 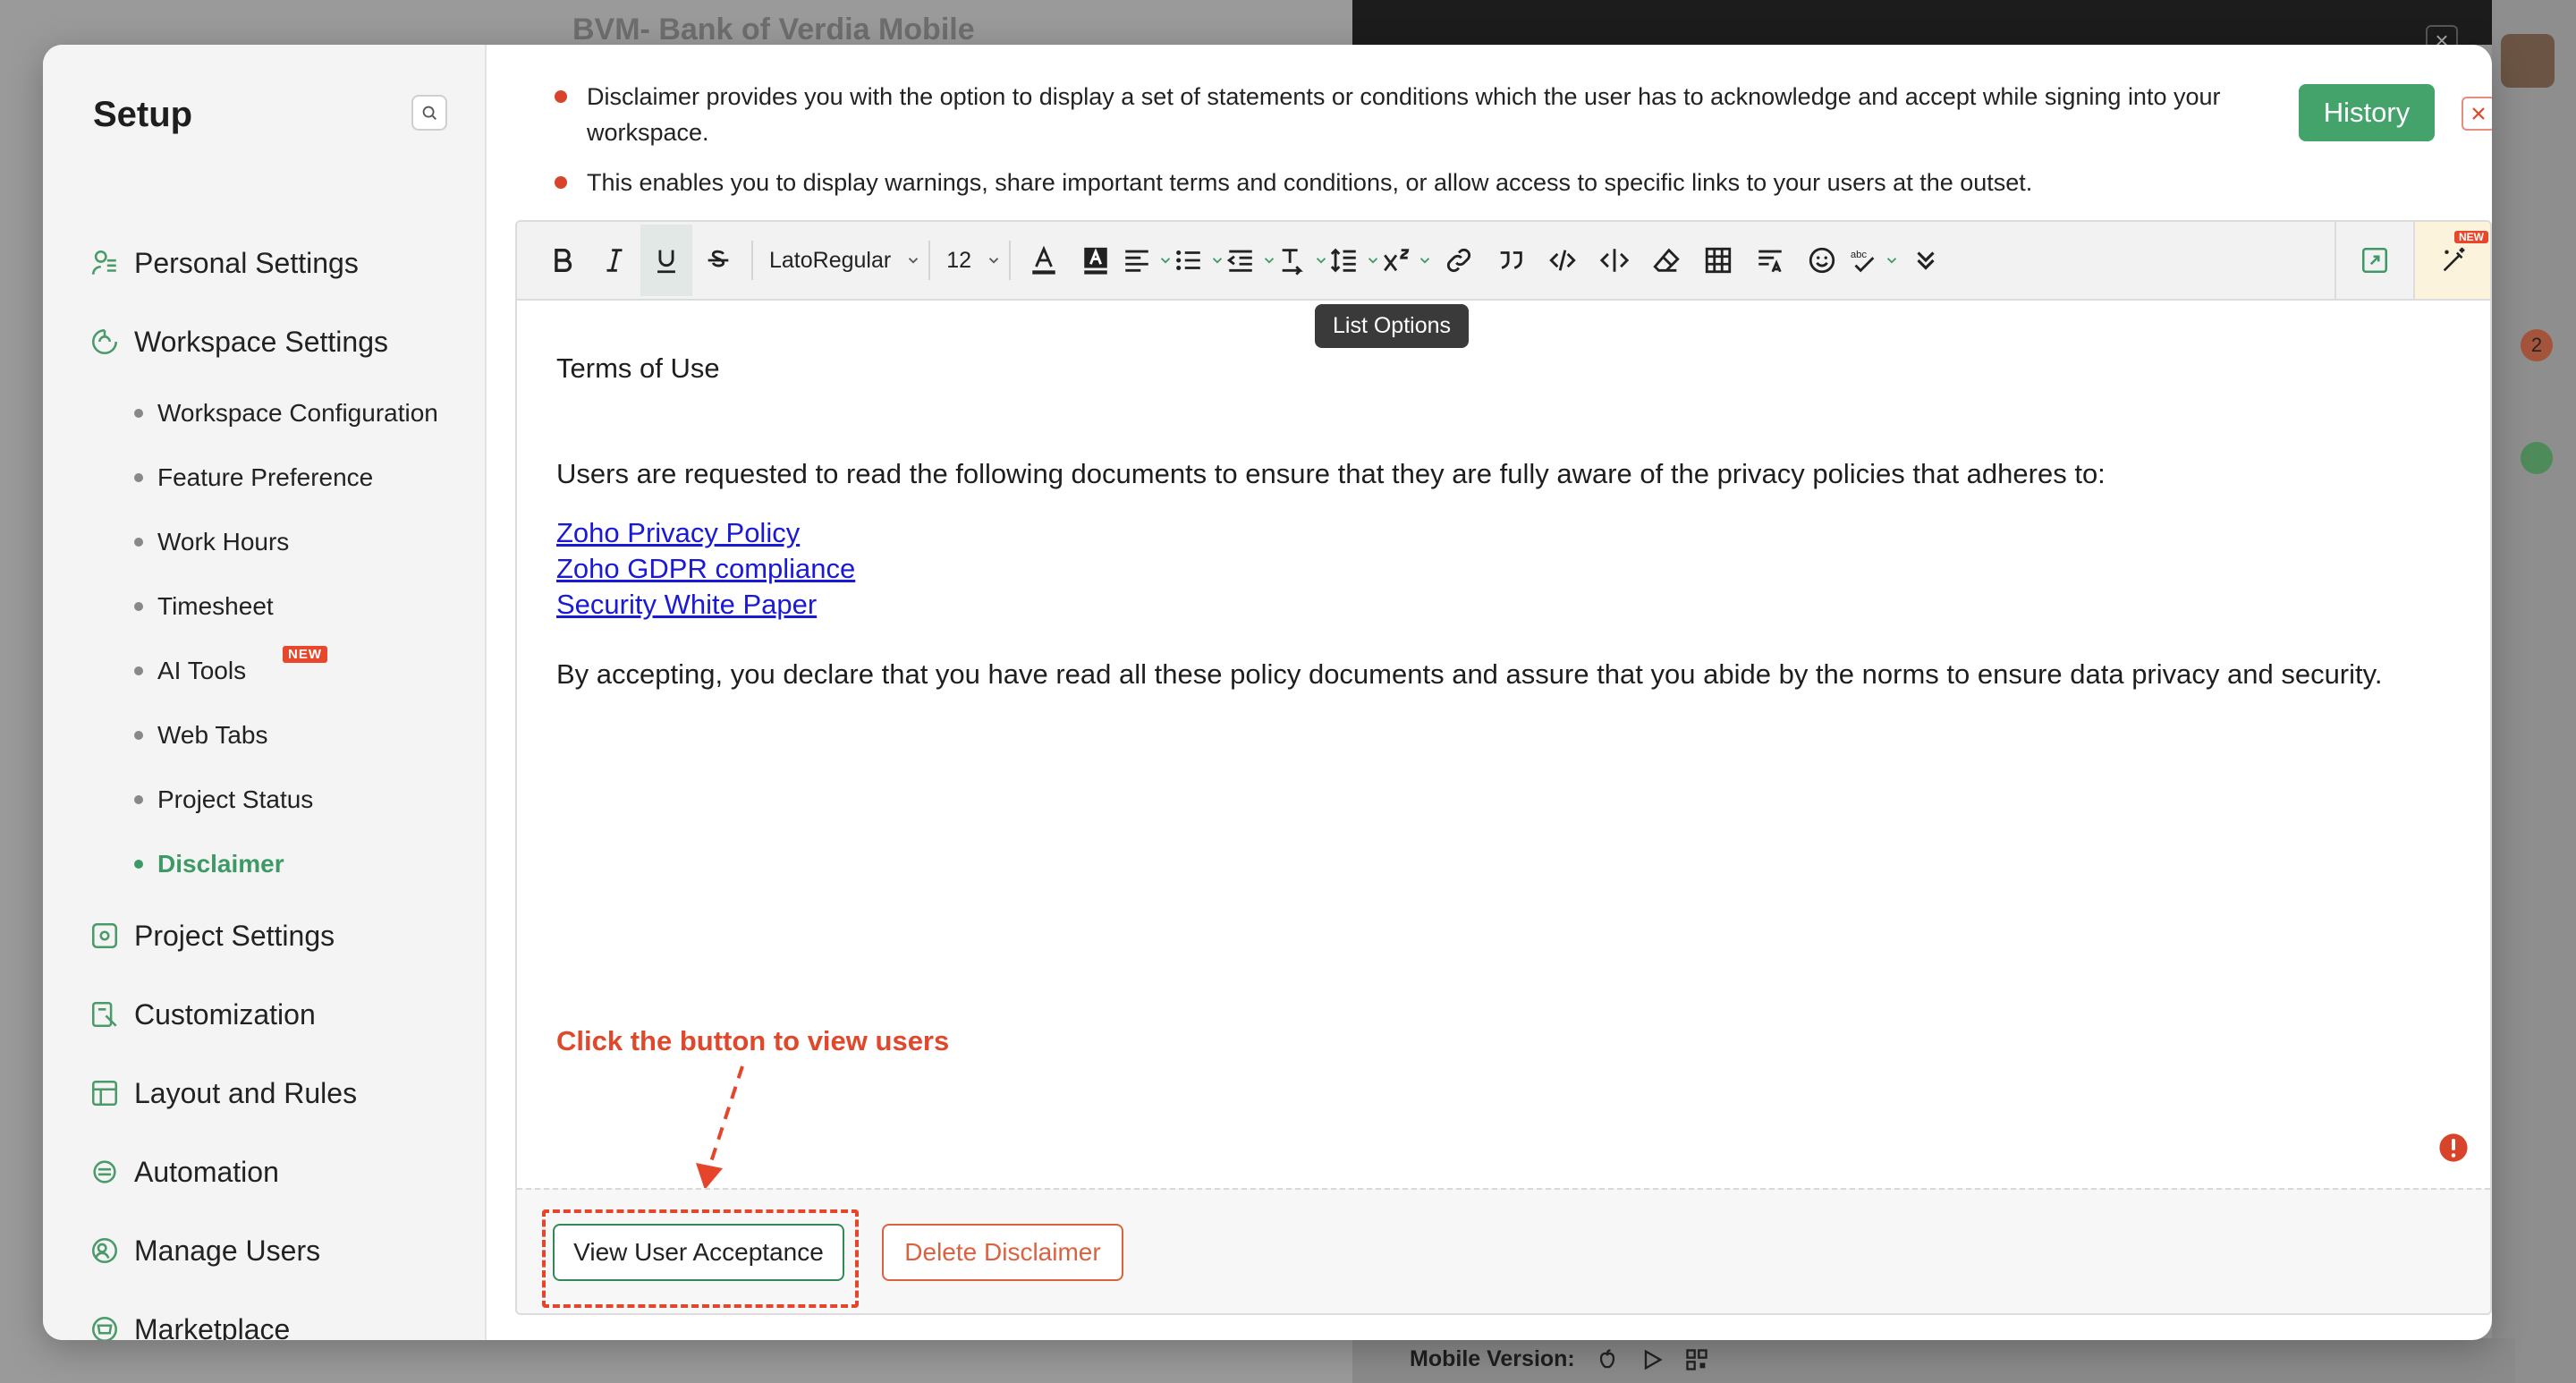 I want to click on underline-button, so click(x=666, y=260).